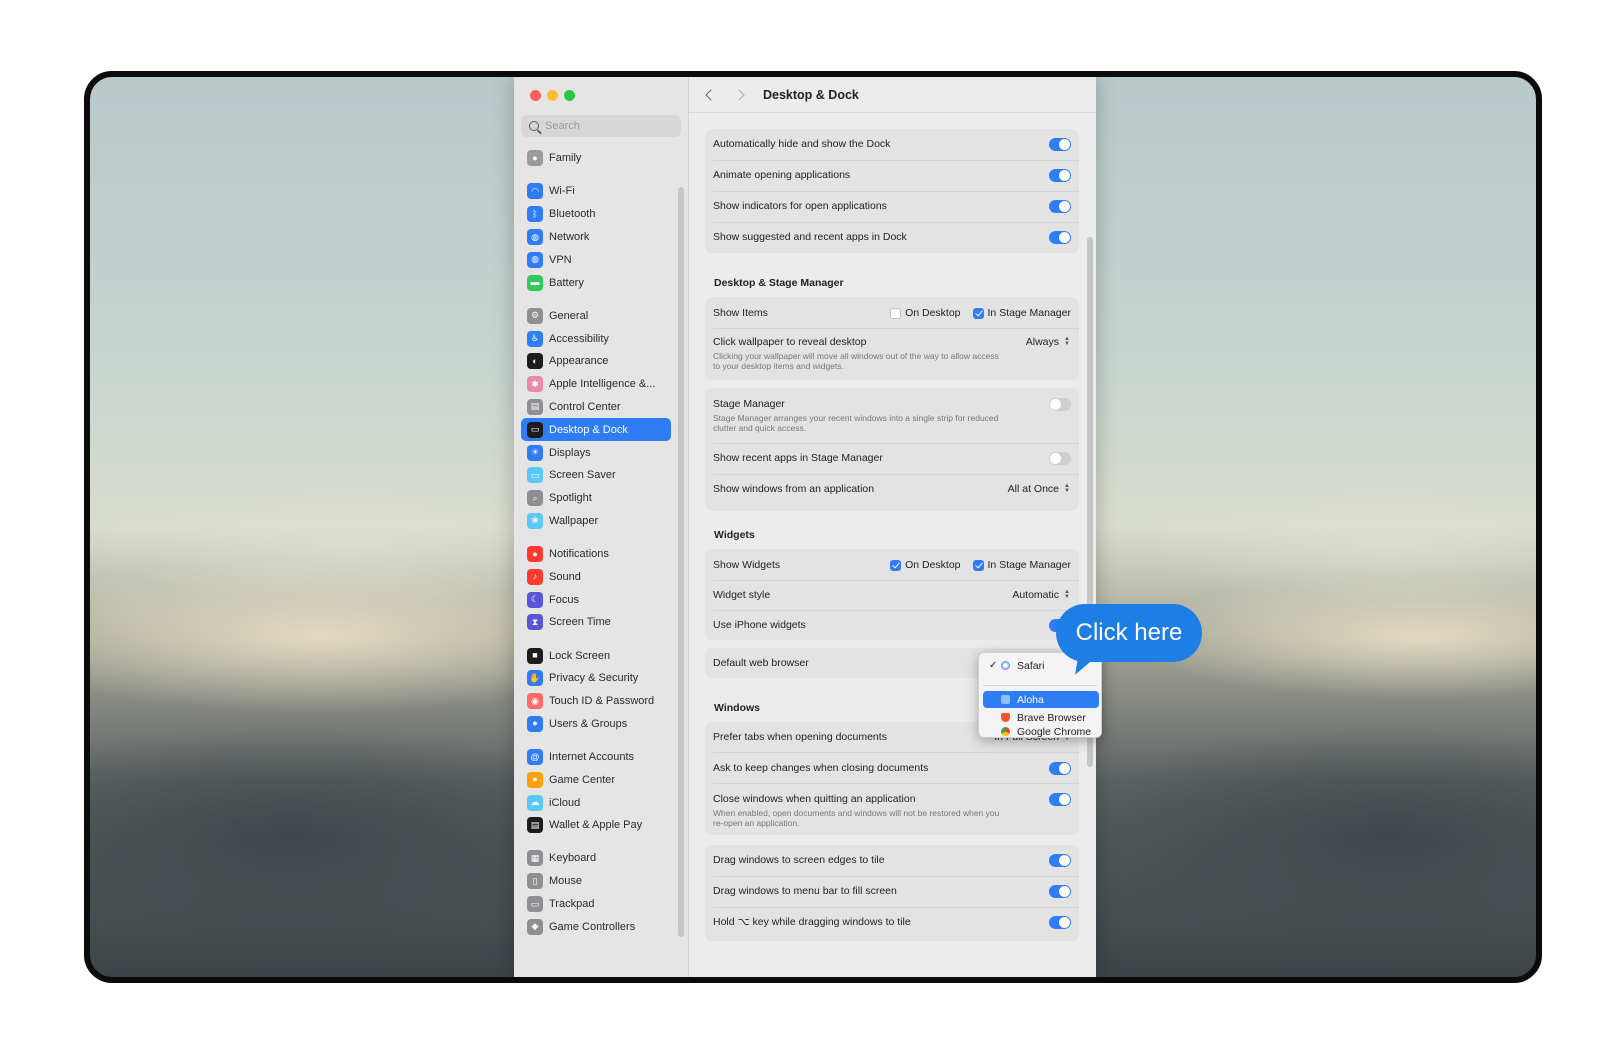 Image resolution: width=1621 pixels, height=1048 pixels. I want to click on sidebar-item-wallpaper: ❀ Wallpaper, so click(596, 521).